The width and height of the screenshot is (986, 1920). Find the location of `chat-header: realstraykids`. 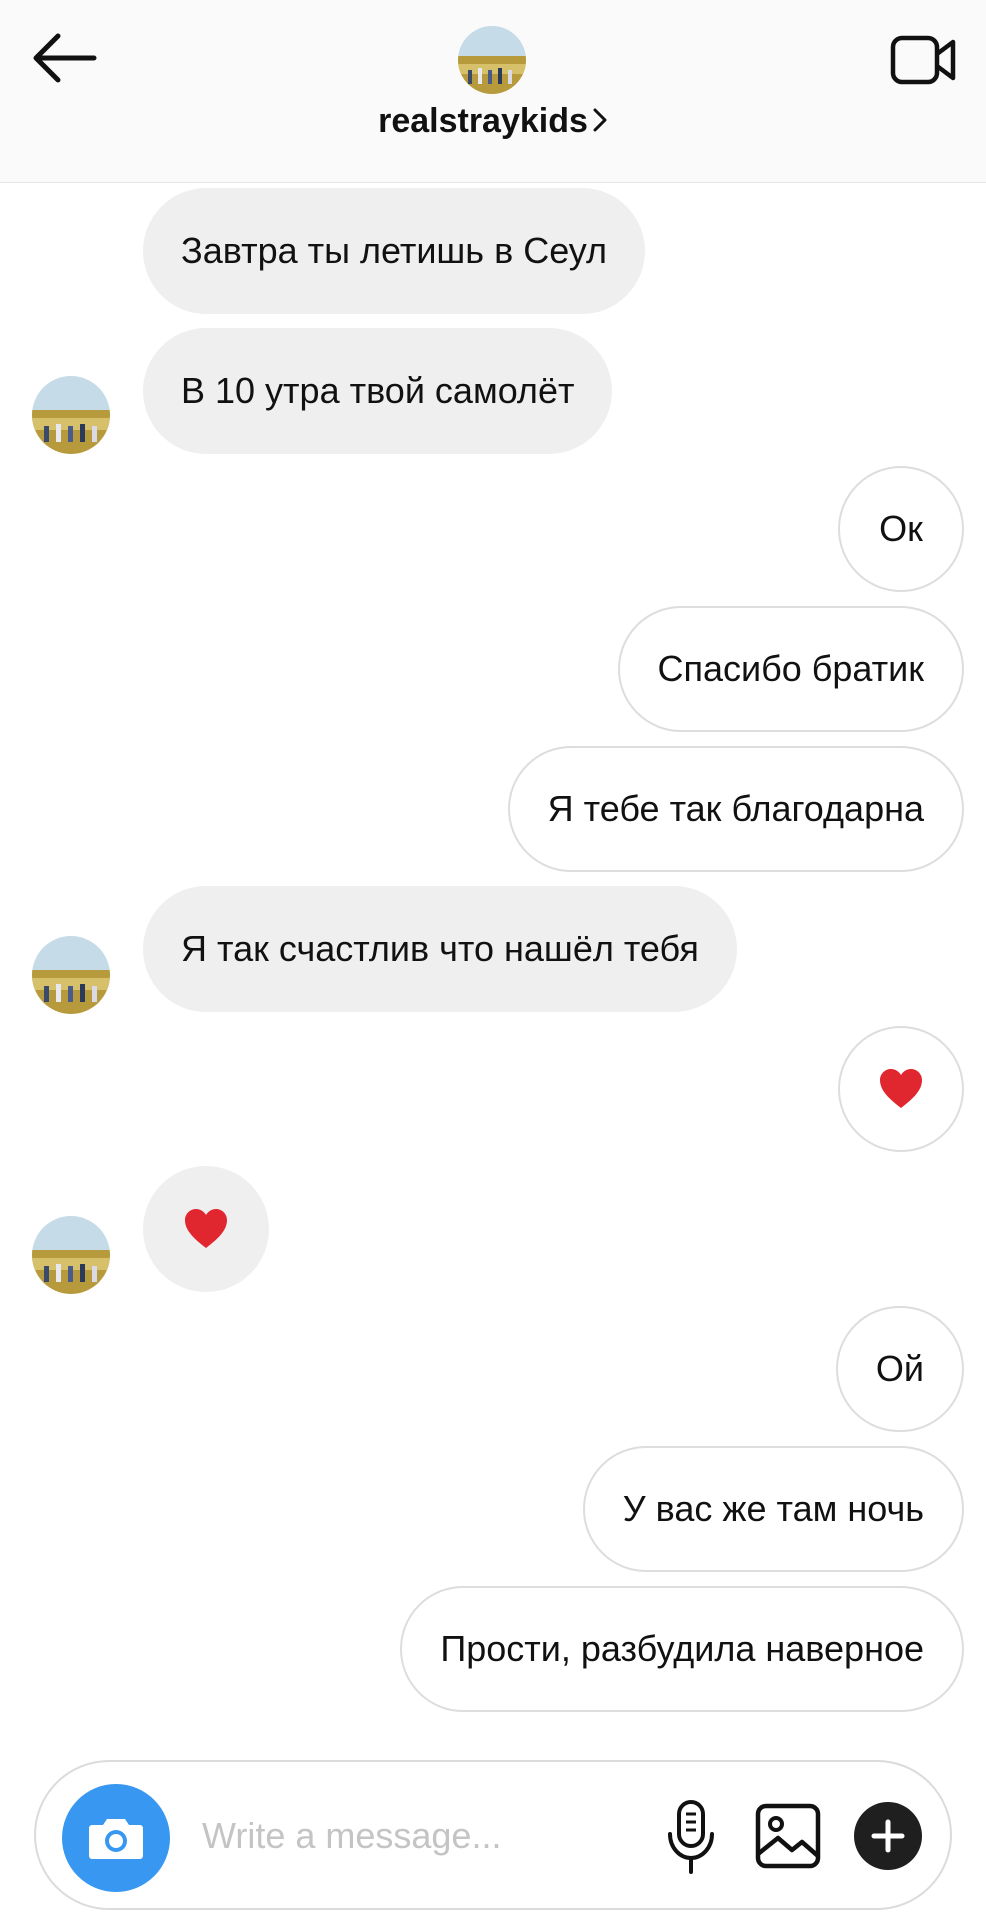

chat-header: realstraykids is located at coordinates (493, 91).